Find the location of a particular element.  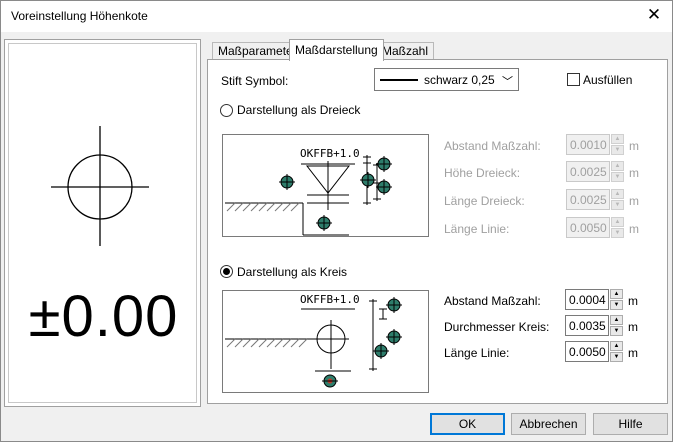

chevron-down-icon: ﹀ is located at coordinates (507, 82).